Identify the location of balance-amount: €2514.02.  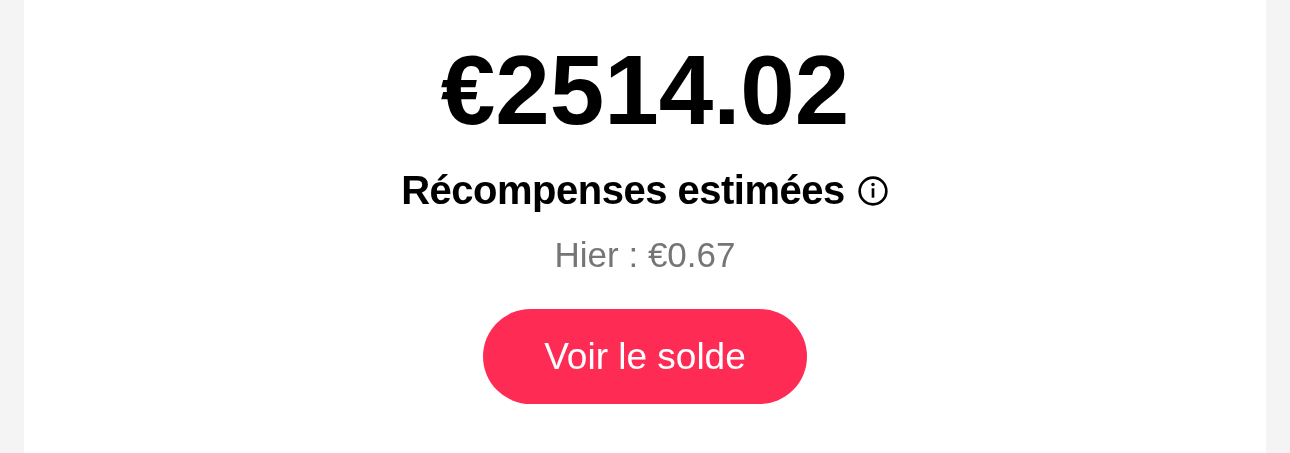
(645, 90).